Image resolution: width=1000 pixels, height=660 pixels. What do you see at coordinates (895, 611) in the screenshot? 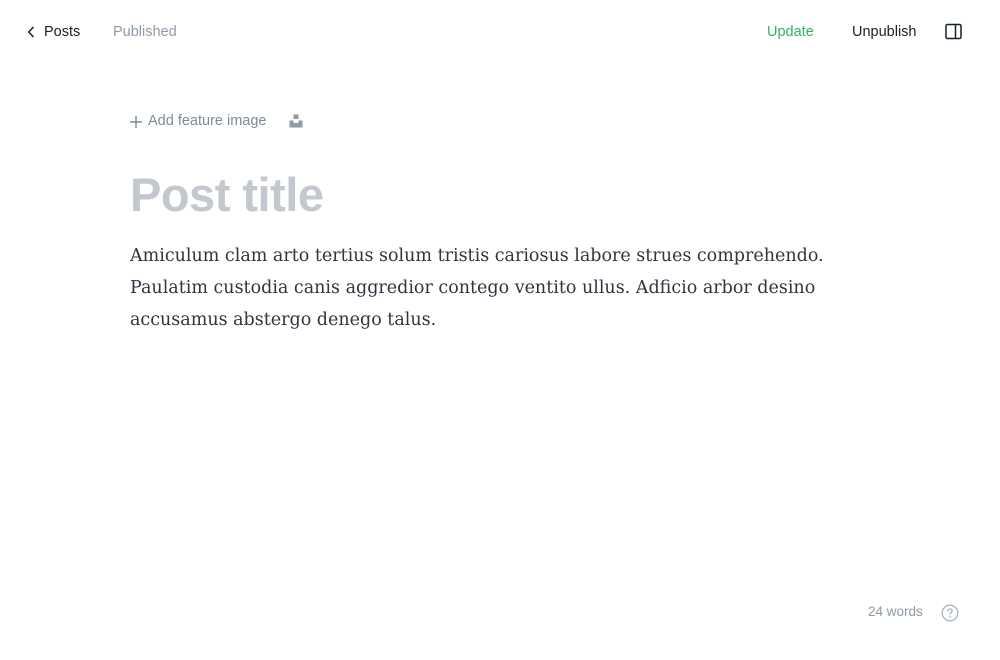
I see `word-count: 24 words` at bounding box center [895, 611].